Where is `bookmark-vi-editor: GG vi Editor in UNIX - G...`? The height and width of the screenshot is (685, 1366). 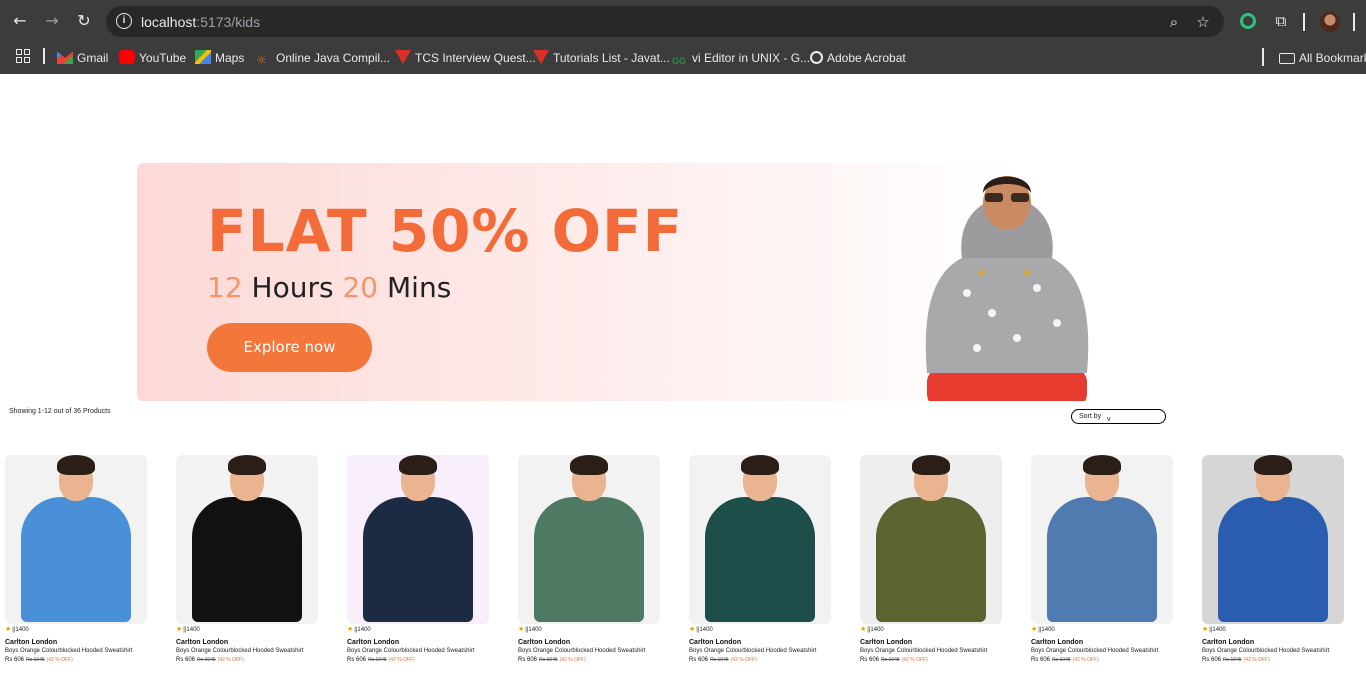 bookmark-vi-editor: GG vi Editor in UNIX - G... is located at coordinates (741, 58).